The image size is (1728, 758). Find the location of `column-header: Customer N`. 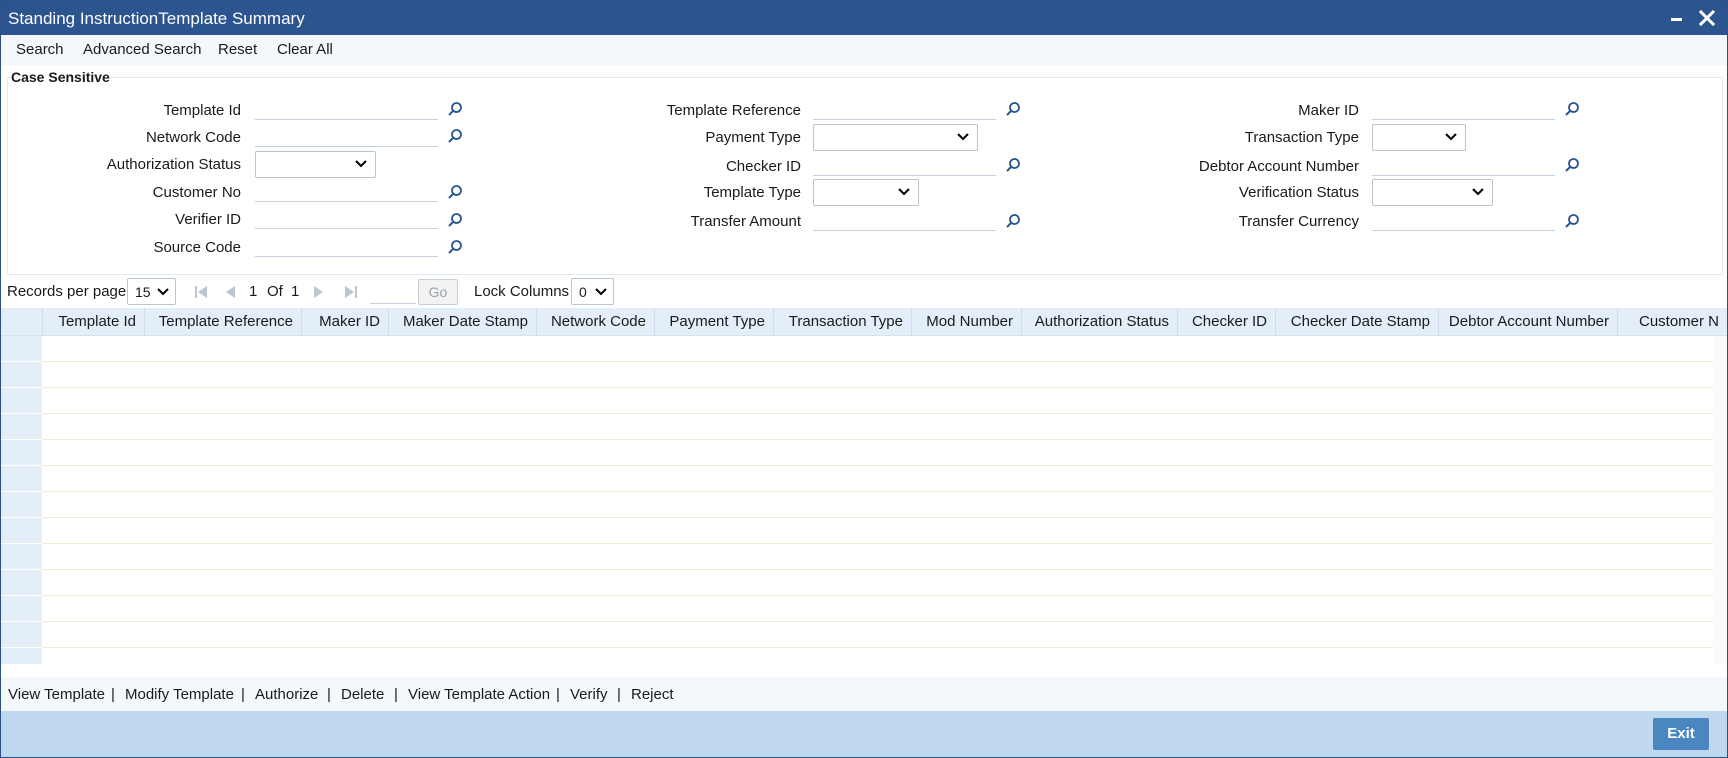

column-header: Customer N is located at coordinates (1672, 322).